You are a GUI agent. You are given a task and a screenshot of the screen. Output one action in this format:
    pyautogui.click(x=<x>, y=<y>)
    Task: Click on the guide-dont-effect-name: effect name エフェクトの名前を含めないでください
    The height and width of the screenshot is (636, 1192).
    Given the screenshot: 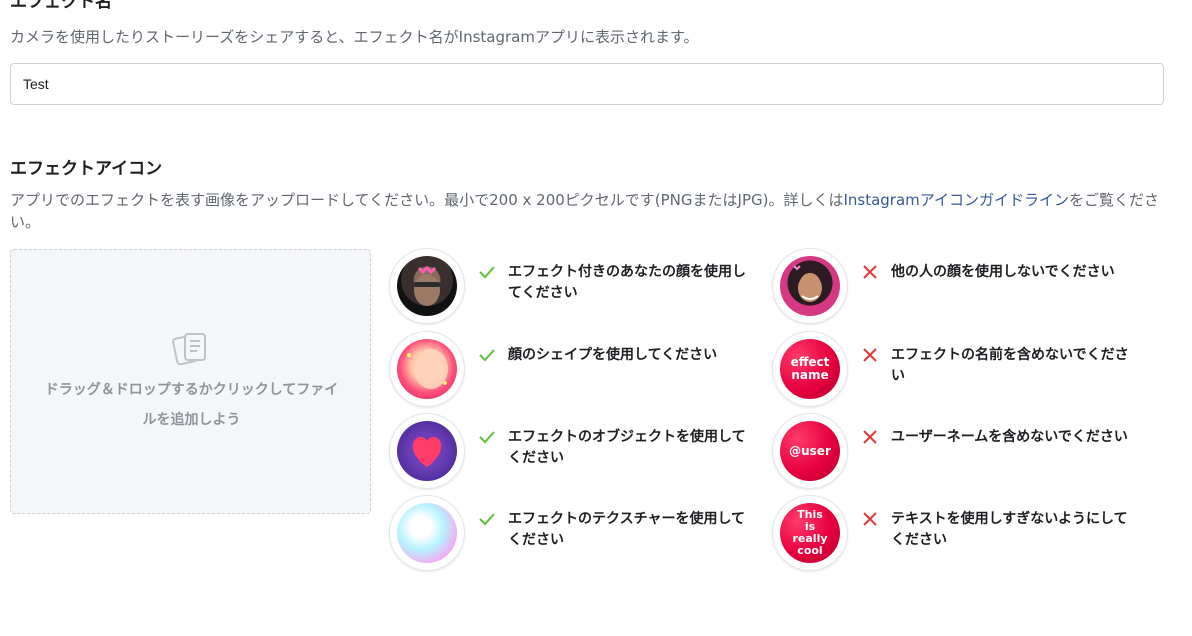 What is the action you would take?
    pyautogui.click(x=958, y=370)
    